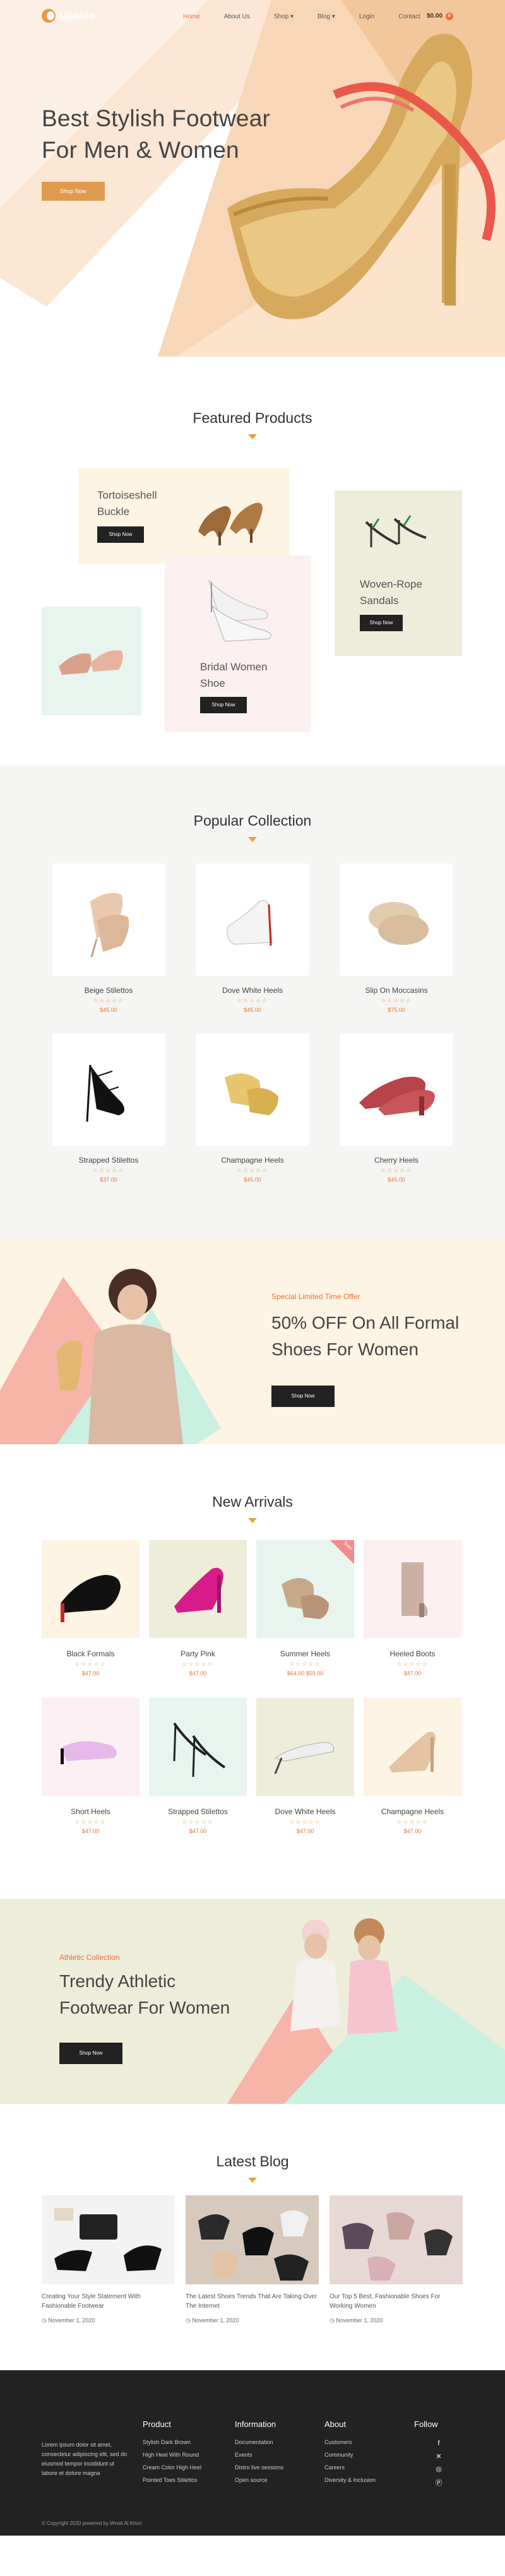 The width and height of the screenshot is (505, 2576). I want to click on product-name: Party Pink, so click(198, 1653).